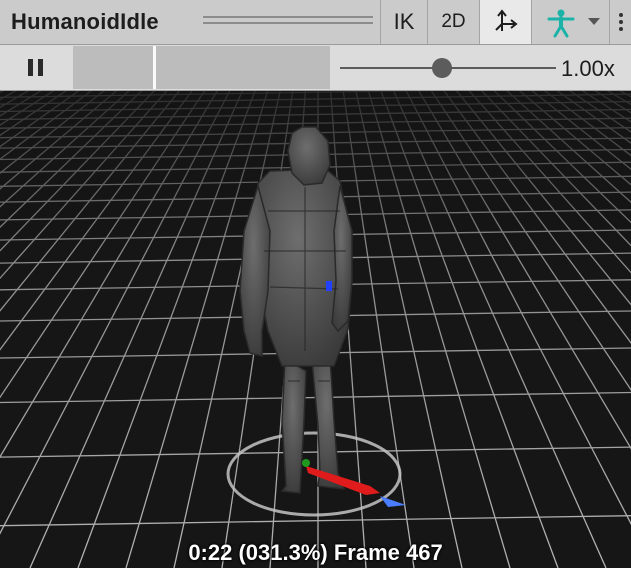 The image size is (631, 568). I want to click on pivot-toggle-button, so click(505, 22).